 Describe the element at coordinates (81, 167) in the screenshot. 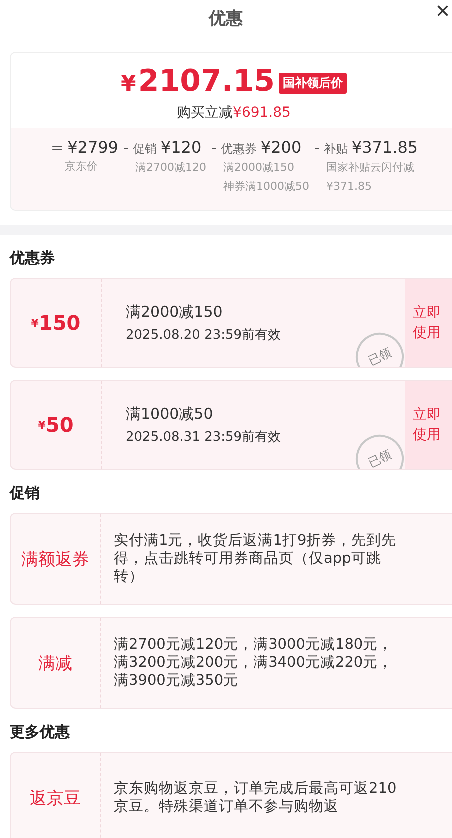

I see `breakdown-note: 京东价` at that location.